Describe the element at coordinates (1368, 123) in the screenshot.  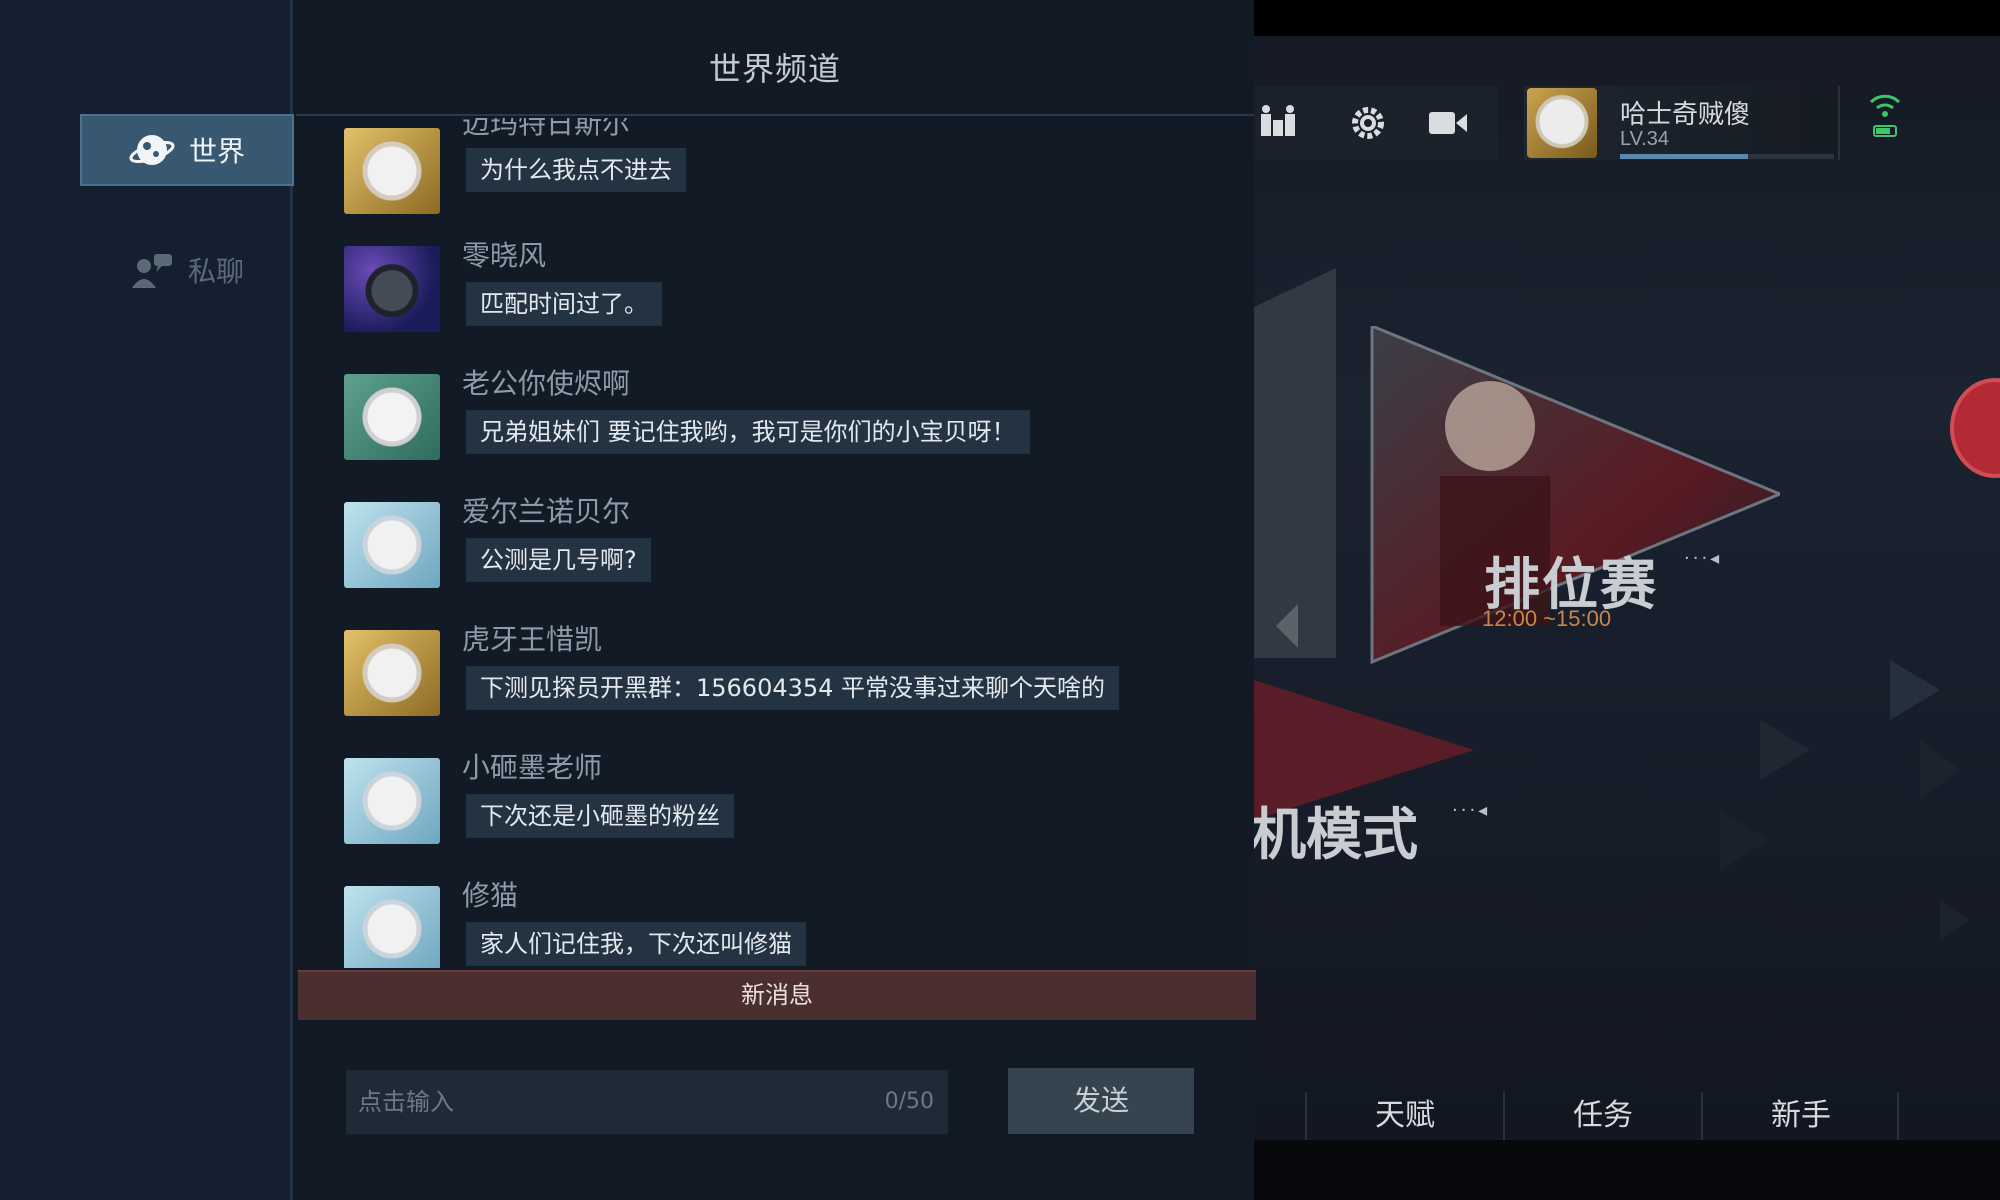
I see `settings-gear-icon` at that location.